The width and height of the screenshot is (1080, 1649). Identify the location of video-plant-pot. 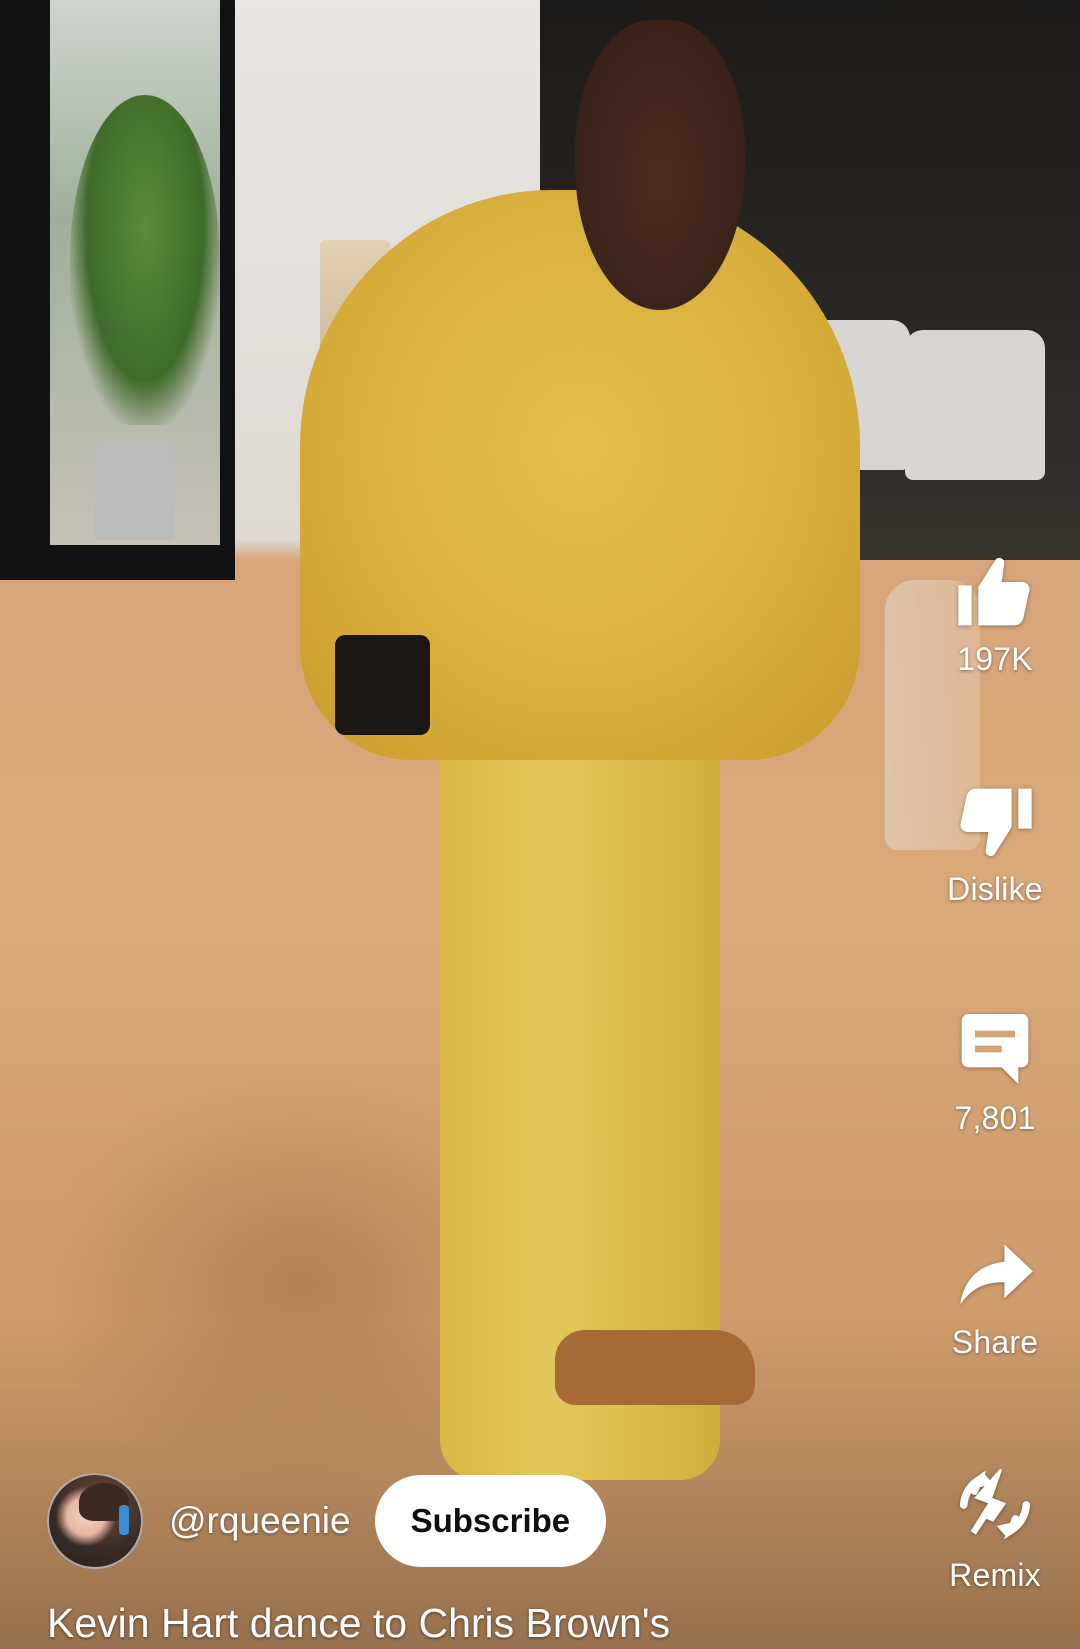
(135, 490).